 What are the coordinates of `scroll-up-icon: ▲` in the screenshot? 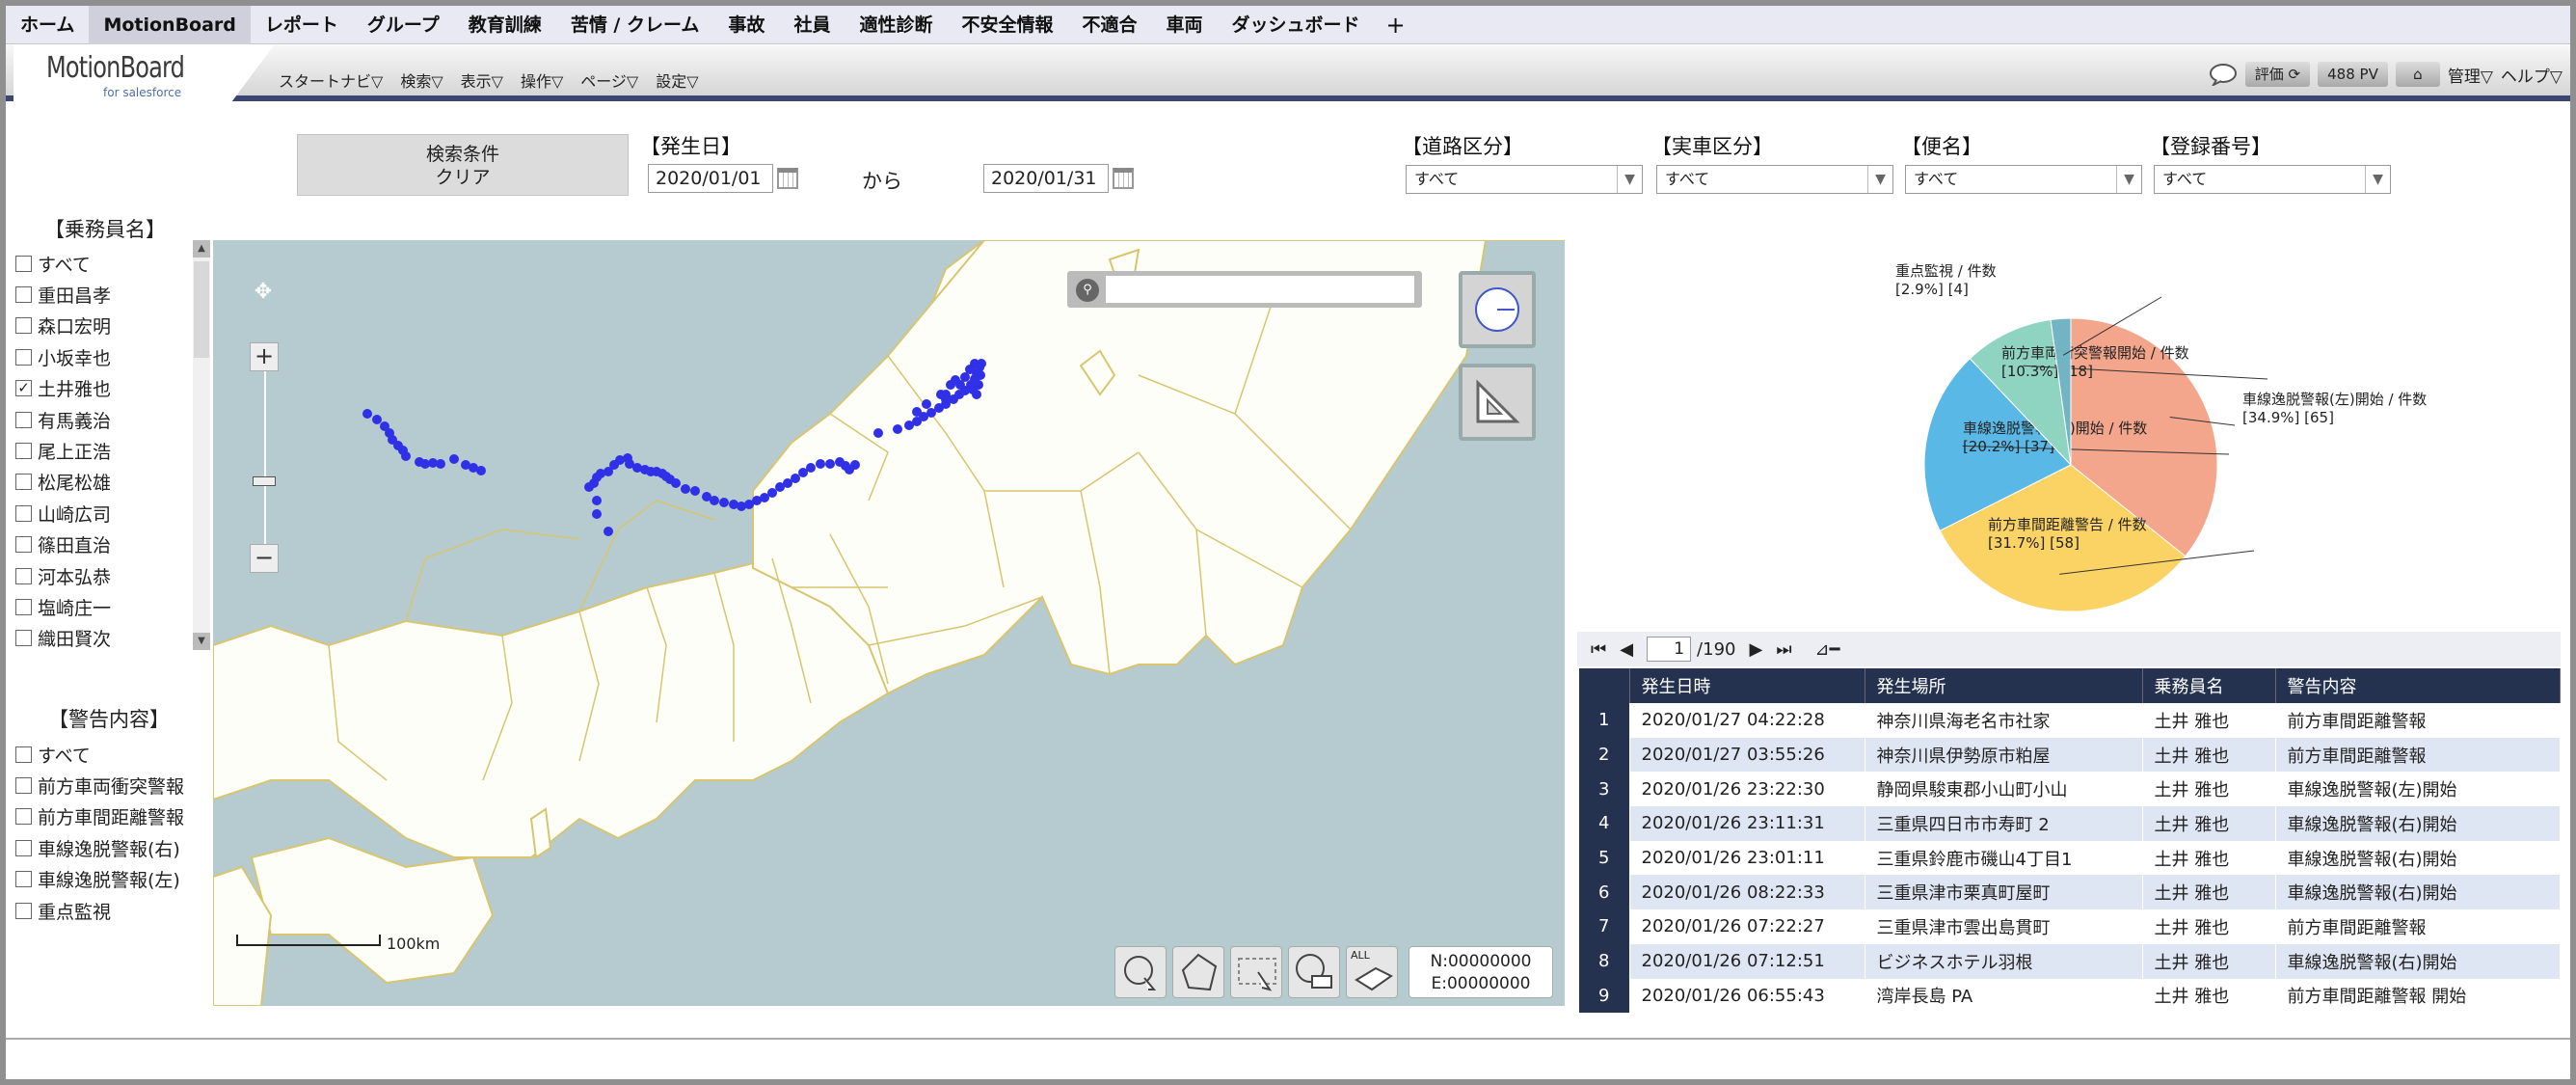 It's located at (202, 249).